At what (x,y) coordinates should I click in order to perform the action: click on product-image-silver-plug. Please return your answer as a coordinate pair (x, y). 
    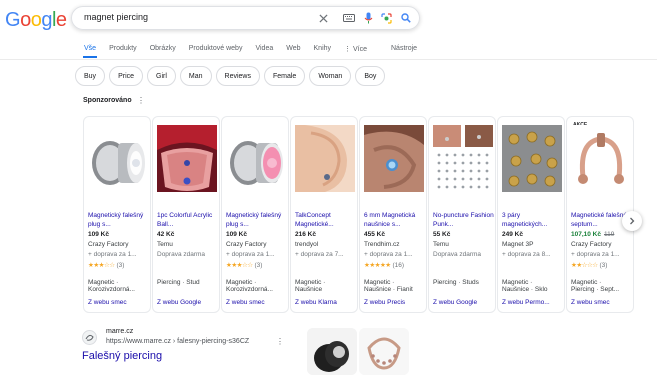
    Looking at the image, I should click on (118, 158).